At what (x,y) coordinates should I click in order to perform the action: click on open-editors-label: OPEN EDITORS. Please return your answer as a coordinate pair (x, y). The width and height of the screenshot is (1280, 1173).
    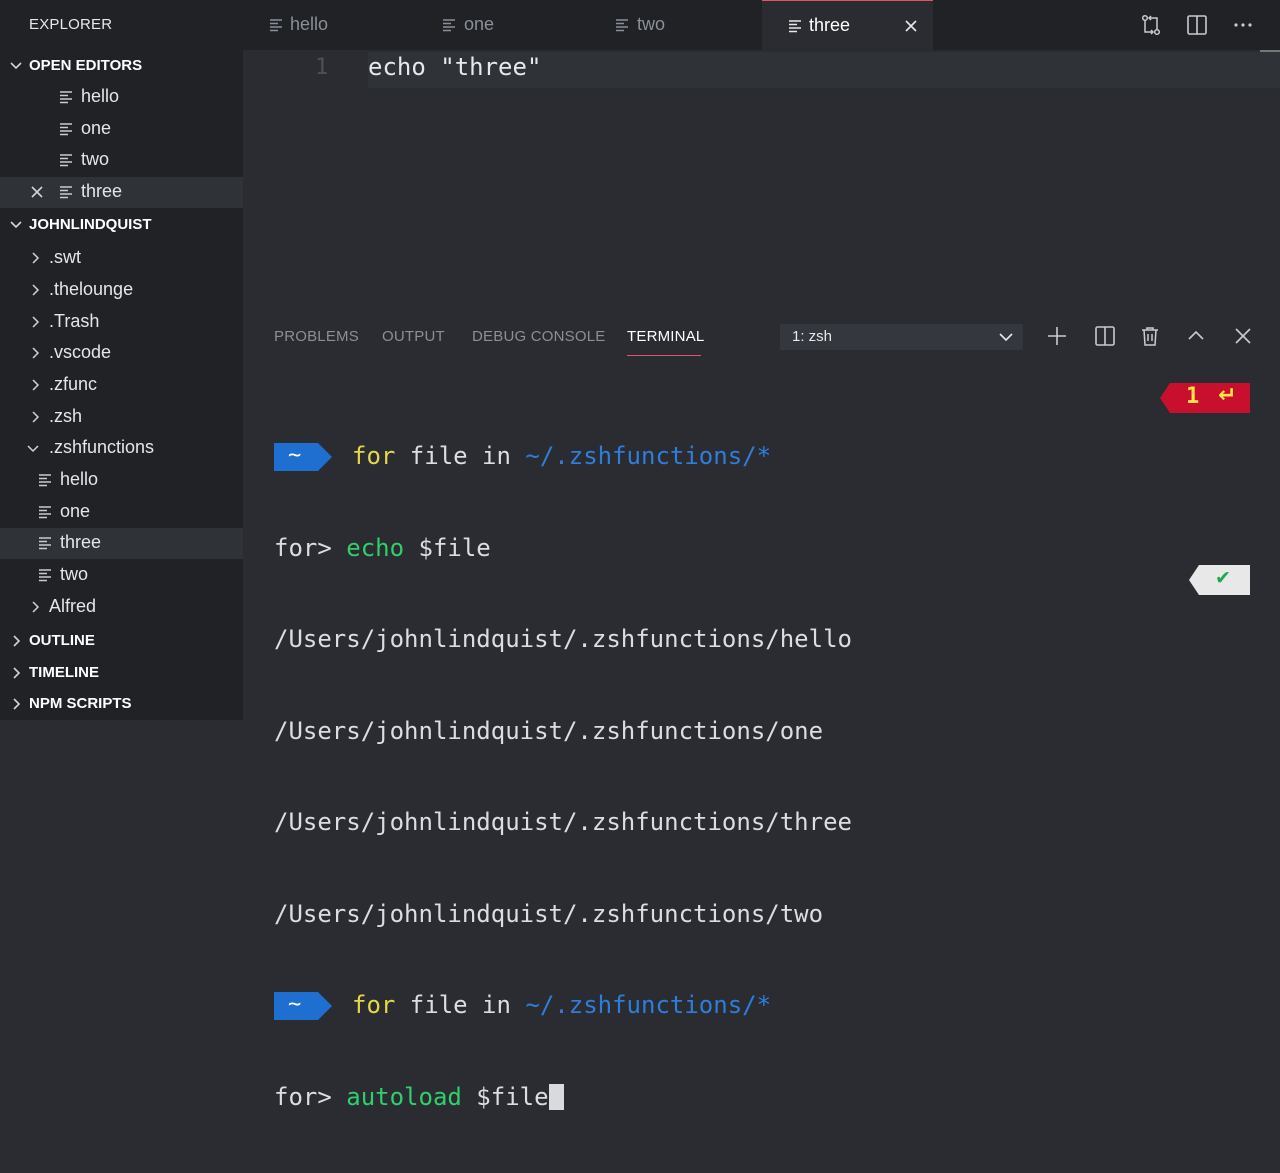
    Looking at the image, I should click on (86, 65).